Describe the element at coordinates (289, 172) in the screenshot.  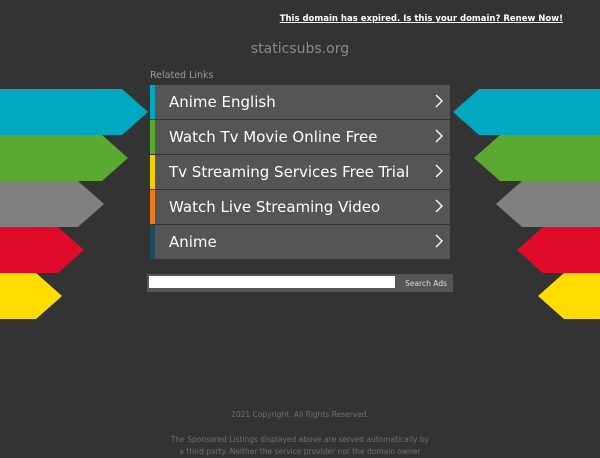
I see `link-label: Tv Streaming Services Free Trial` at that location.